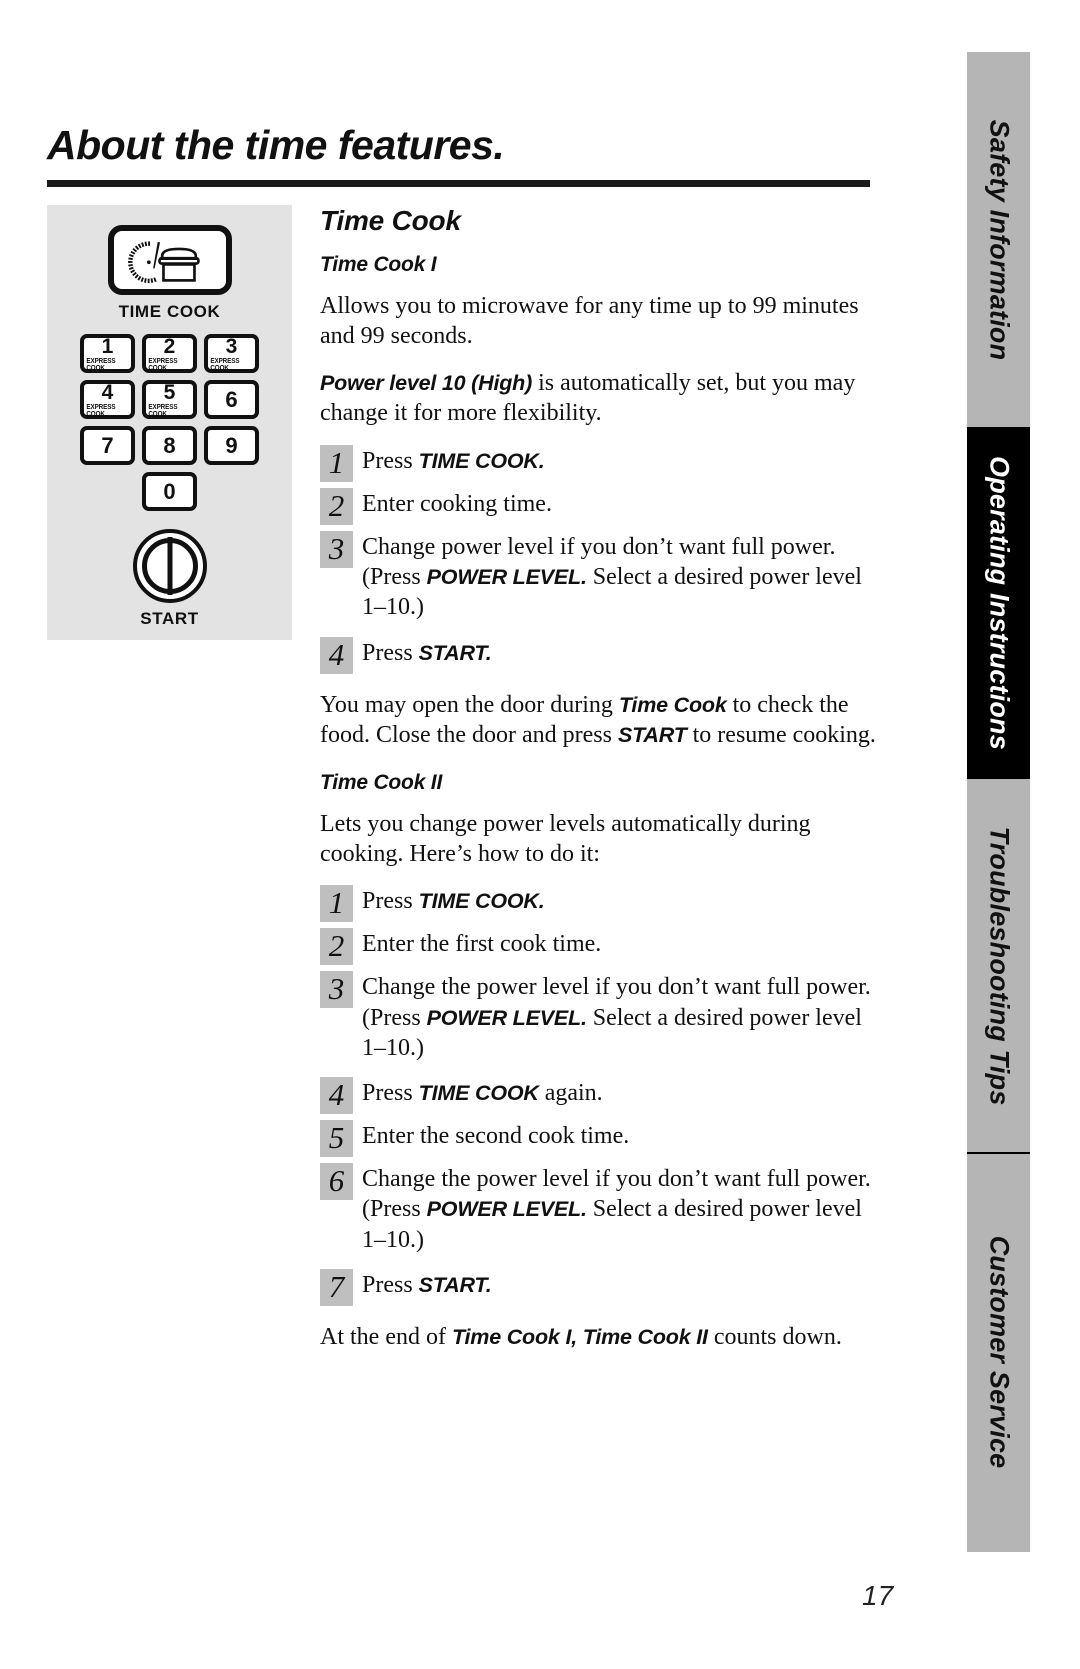  I want to click on step-text: Enter the first cook time., so click(481, 943).